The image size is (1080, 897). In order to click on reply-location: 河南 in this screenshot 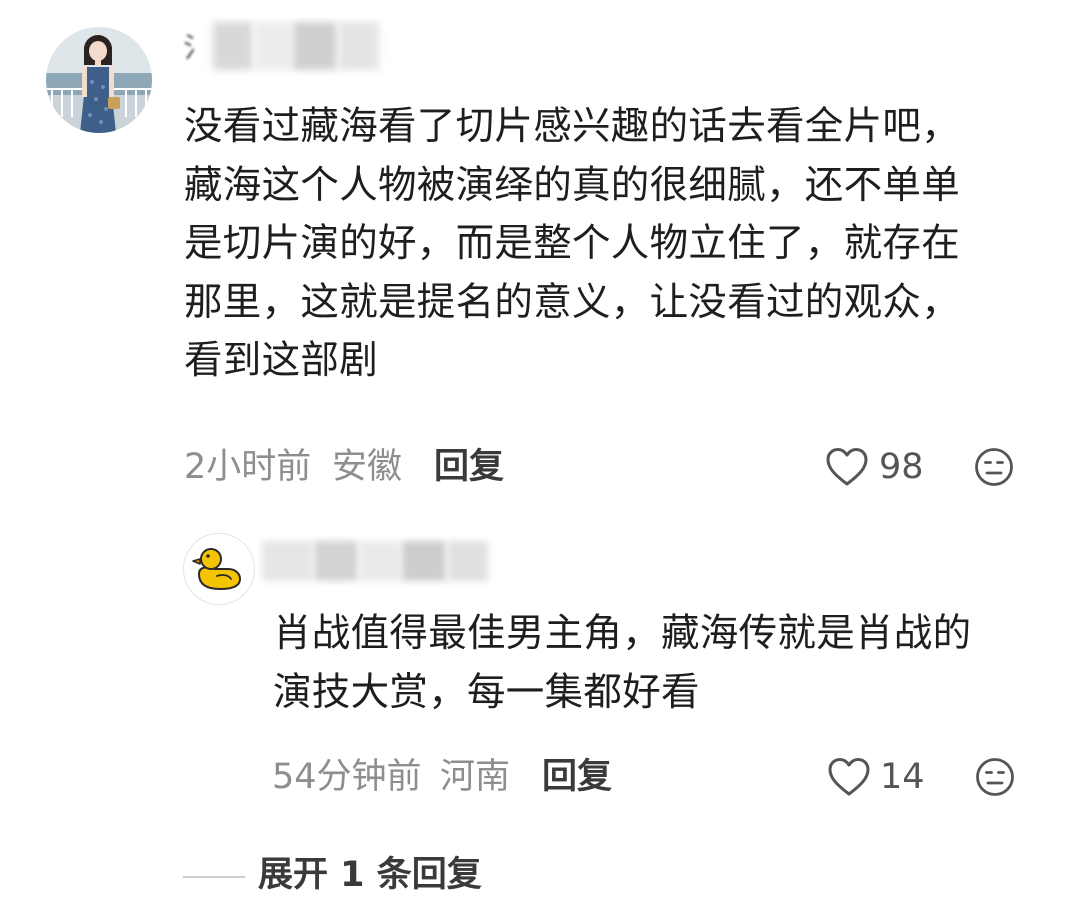, I will do `click(475, 777)`.